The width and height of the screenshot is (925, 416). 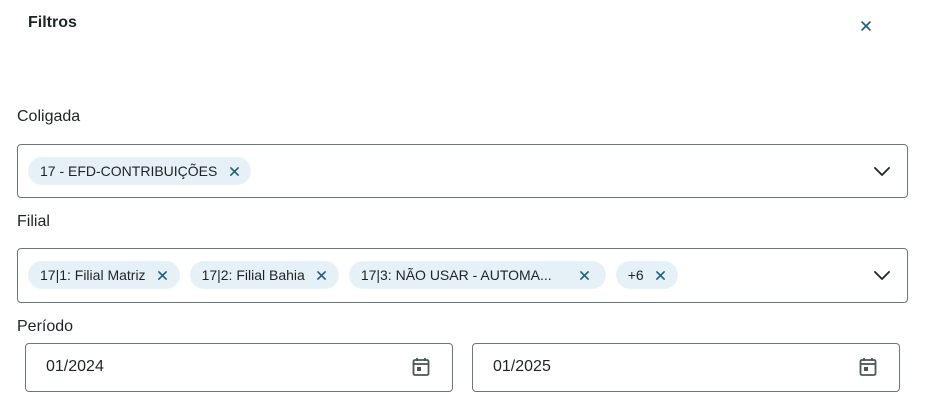 I want to click on chip-label: +6, so click(x=635, y=275).